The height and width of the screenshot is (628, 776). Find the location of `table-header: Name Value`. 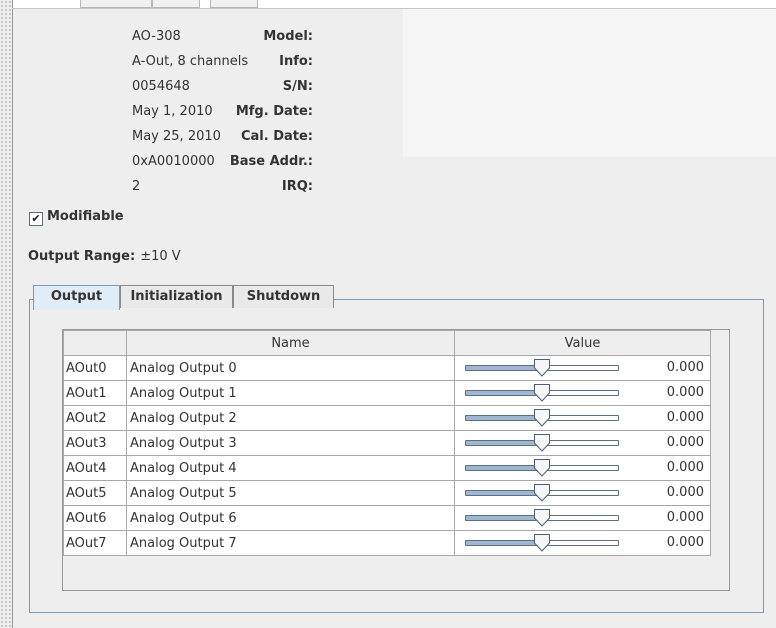

table-header: Name Value is located at coordinates (387, 343).